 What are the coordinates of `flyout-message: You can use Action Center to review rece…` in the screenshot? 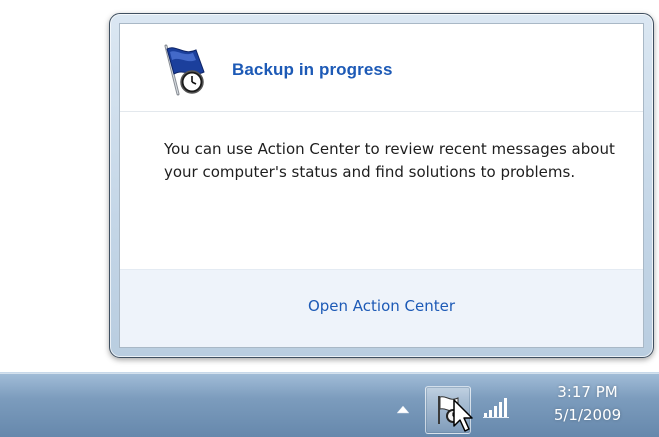 It's located at (389, 160).